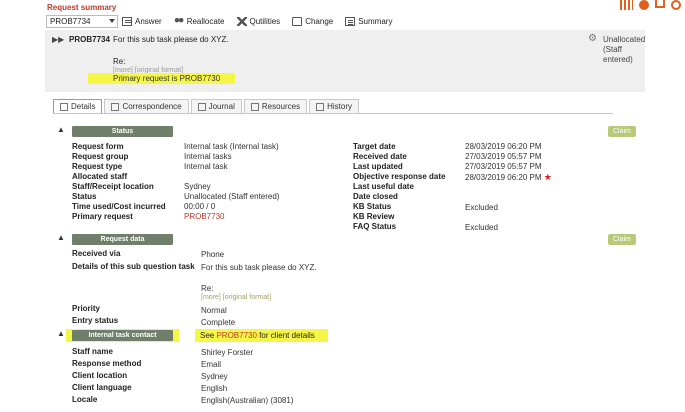 The width and height of the screenshot is (685, 412). Describe the element at coordinates (97, 166) in the screenshot. I see `field-label: Request type` at that location.